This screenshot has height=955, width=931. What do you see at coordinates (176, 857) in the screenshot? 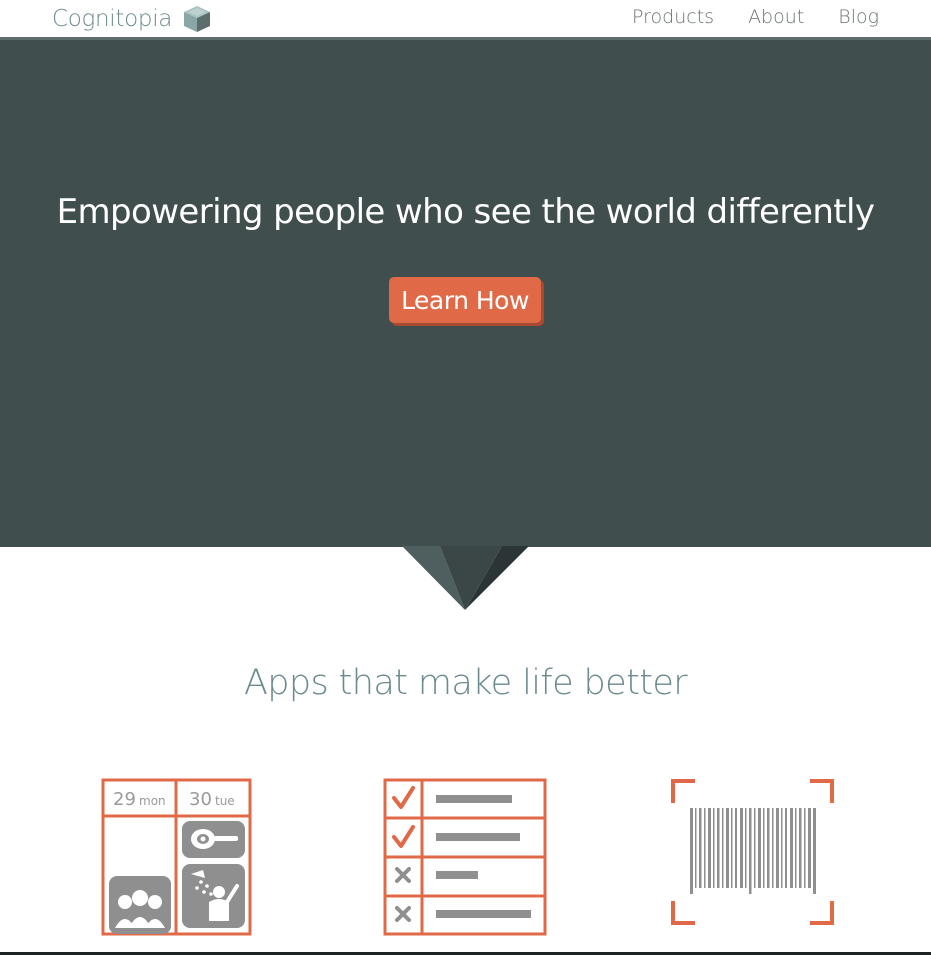
I see `calendar-schedule-icon: 29 mon 30 tue` at bounding box center [176, 857].